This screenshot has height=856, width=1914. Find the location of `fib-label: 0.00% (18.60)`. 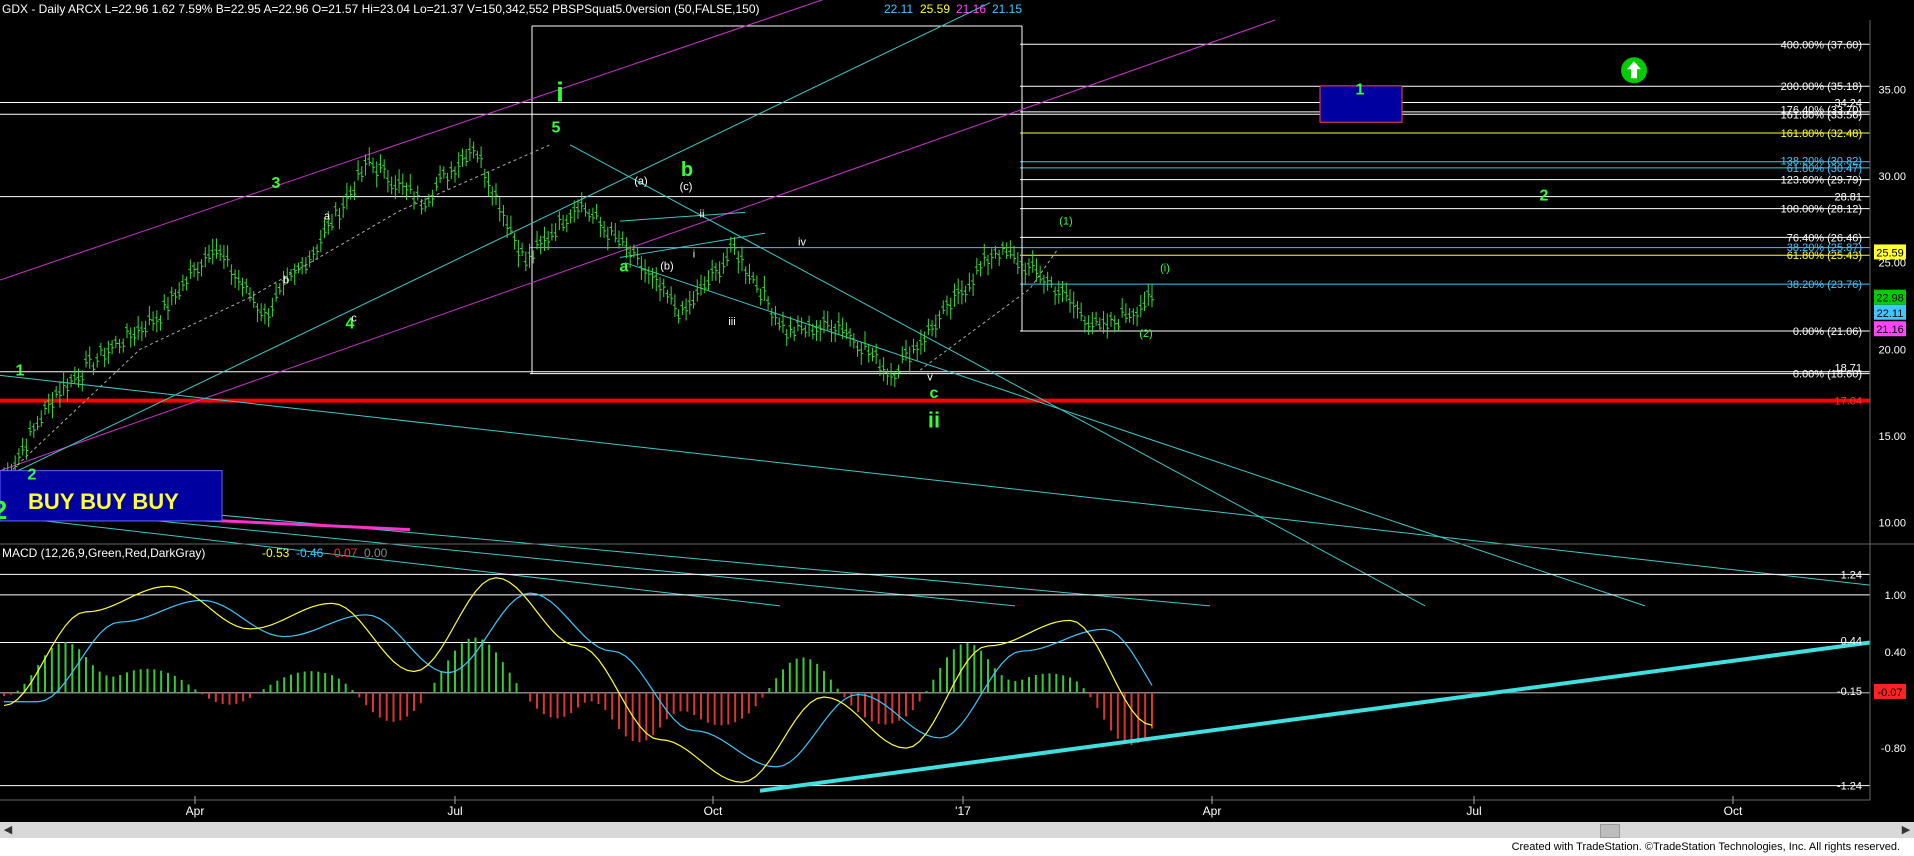

fib-label: 0.00% (18.60) is located at coordinates (1827, 375).